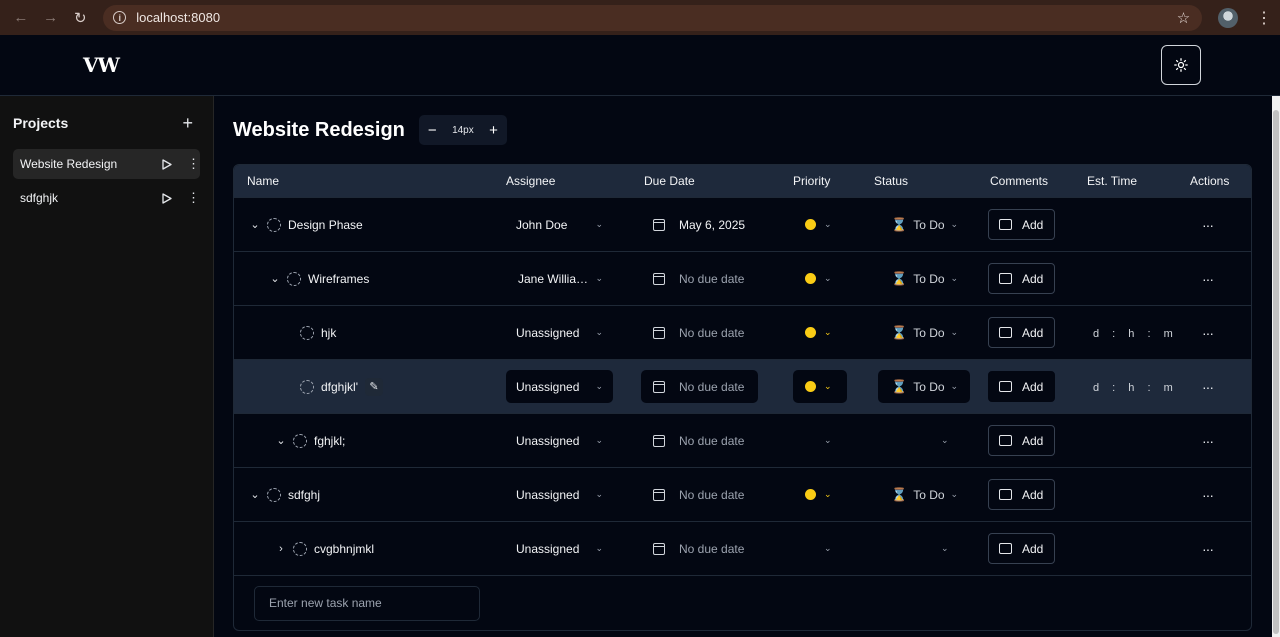 The height and width of the screenshot is (637, 1280). What do you see at coordinates (187, 123) in the screenshot?
I see `add-project-icon: +` at bounding box center [187, 123].